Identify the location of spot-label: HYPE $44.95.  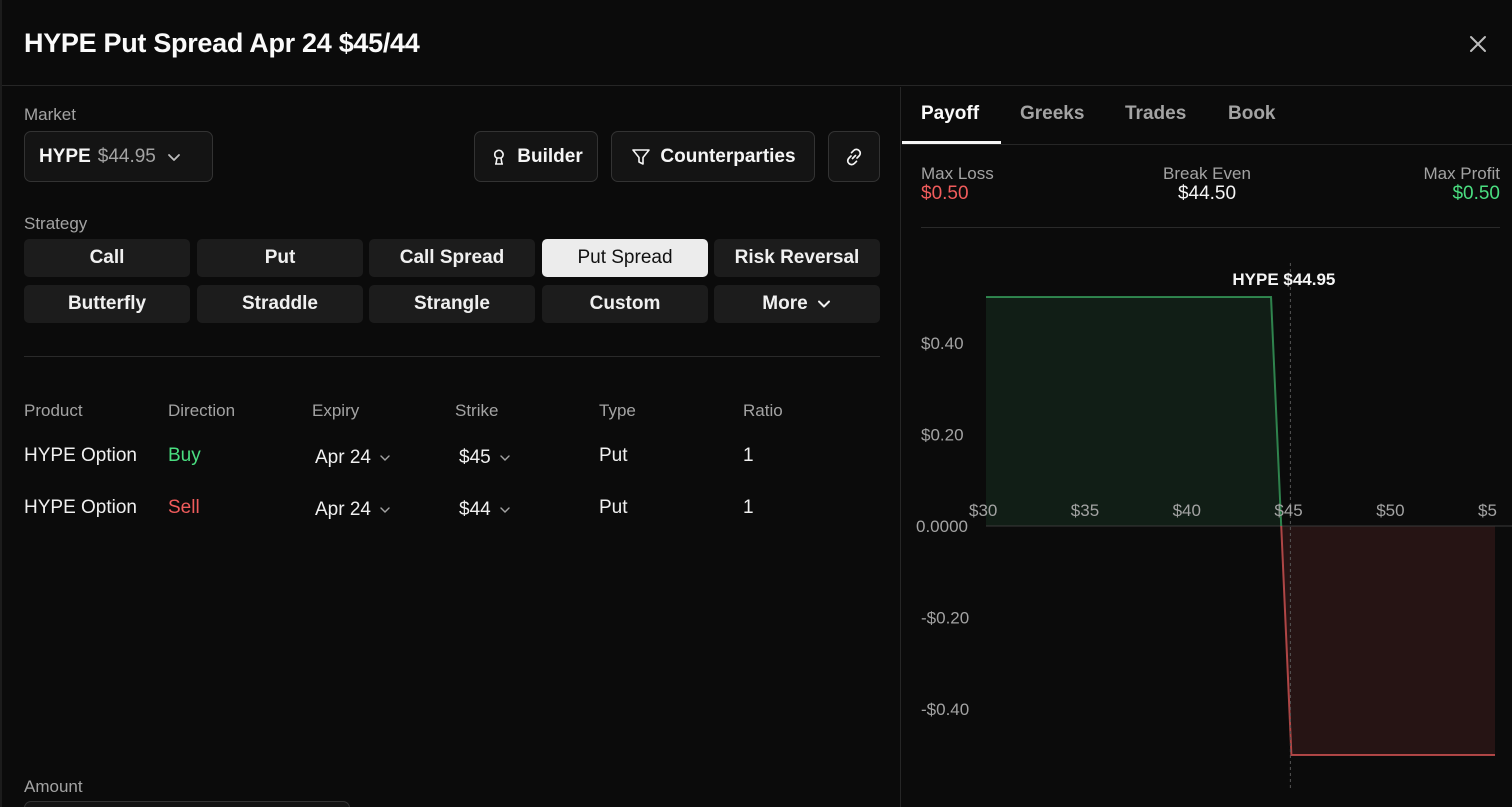
(1283, 279).